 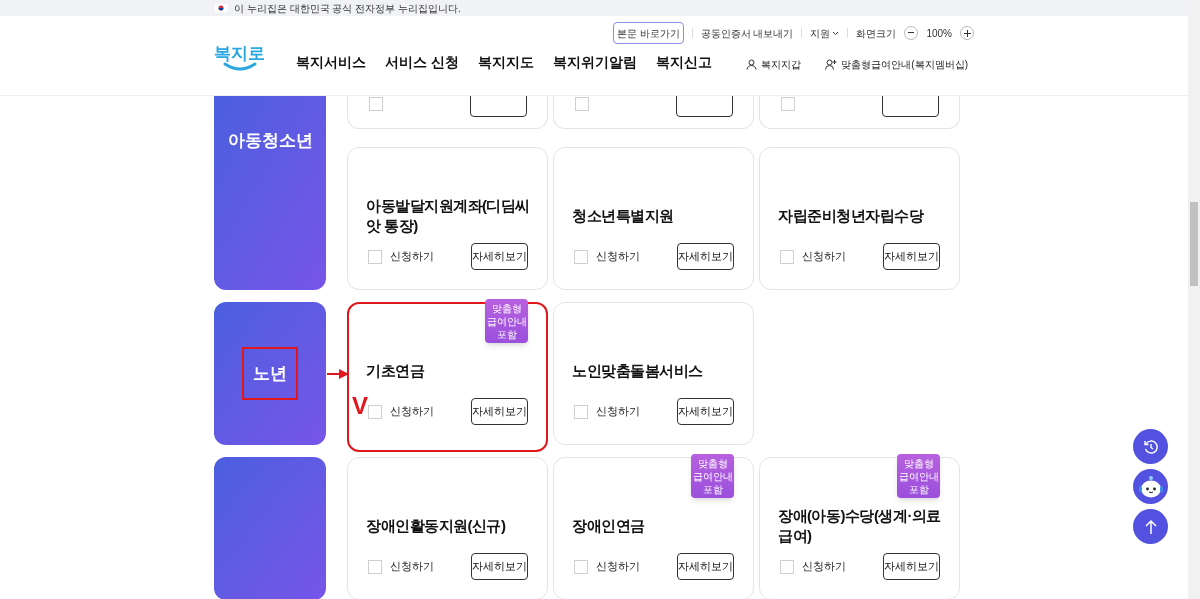 What do you see at coordinates (359, 406) in the screenshot?
I see `check-annotation: V` at bounding box center [359, 406].